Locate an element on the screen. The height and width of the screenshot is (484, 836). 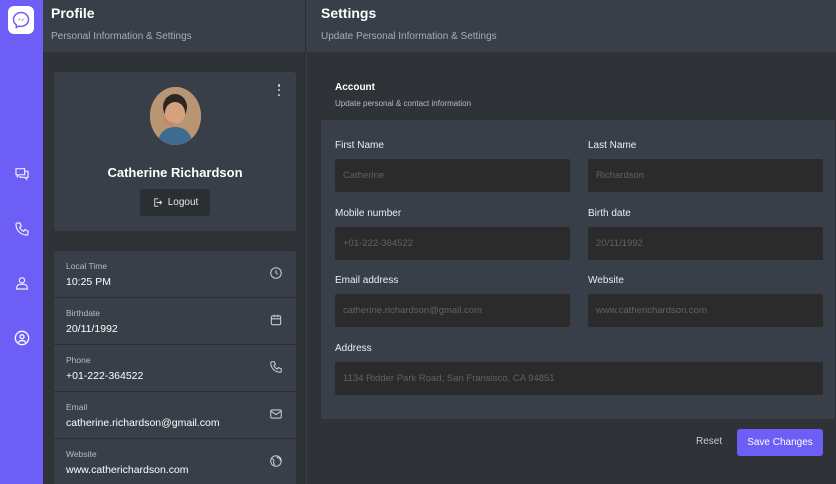
phone-icon is located at coordinates (276, 367).